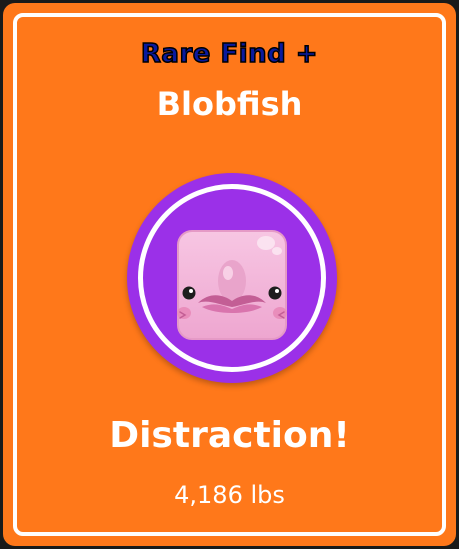 Image resolution: width=459 pixels, height=549 pixels. What do you see at coordinates (229, 495) in the screenshot?
I see `weight-text: 4,186 lbs` at bounding box center [229, 495].